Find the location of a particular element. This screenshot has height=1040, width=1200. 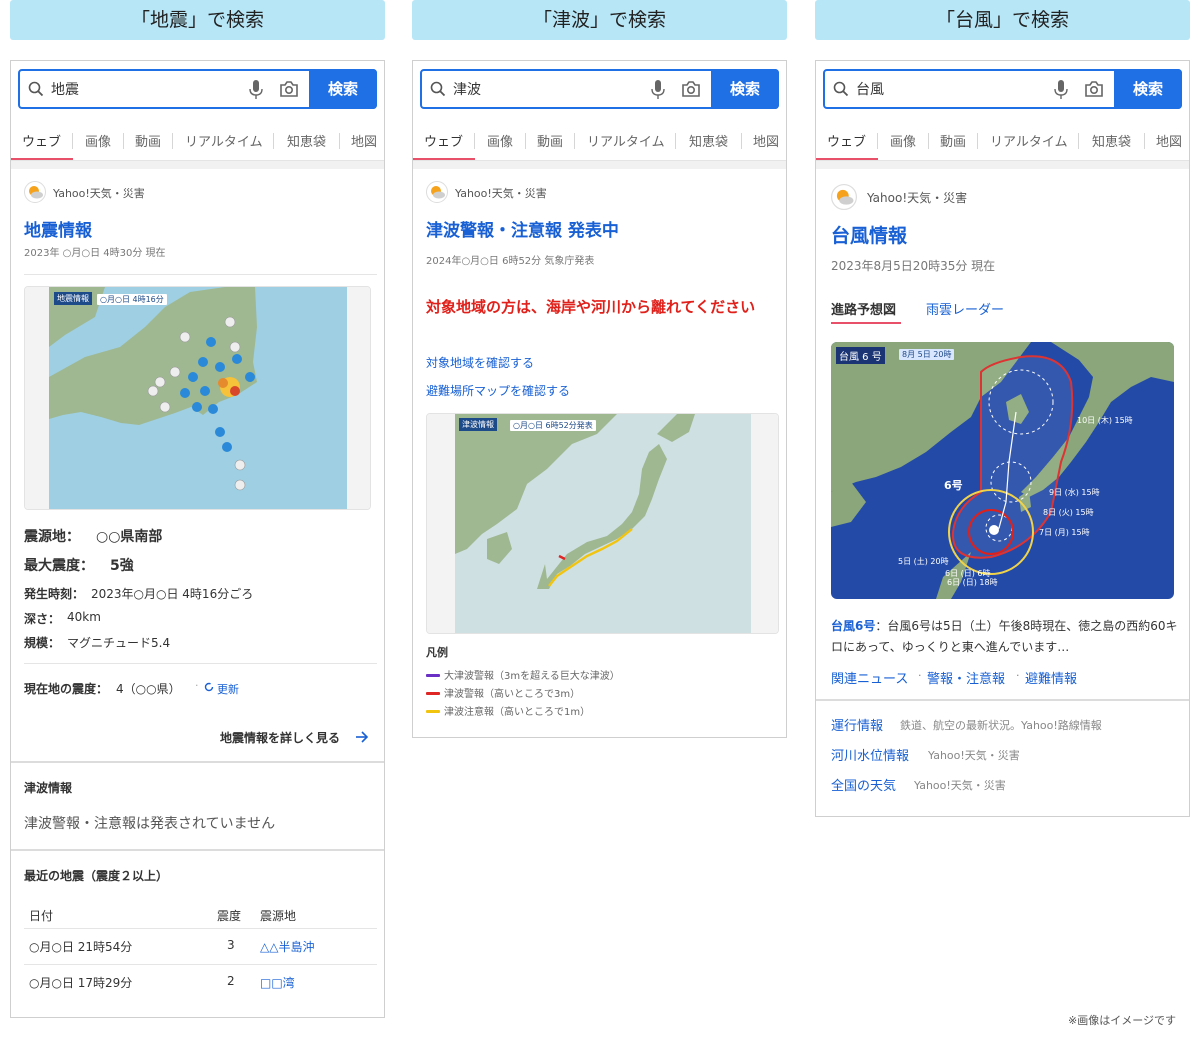

search-bar: 地震 検索 is located at coordinates (197, 89).